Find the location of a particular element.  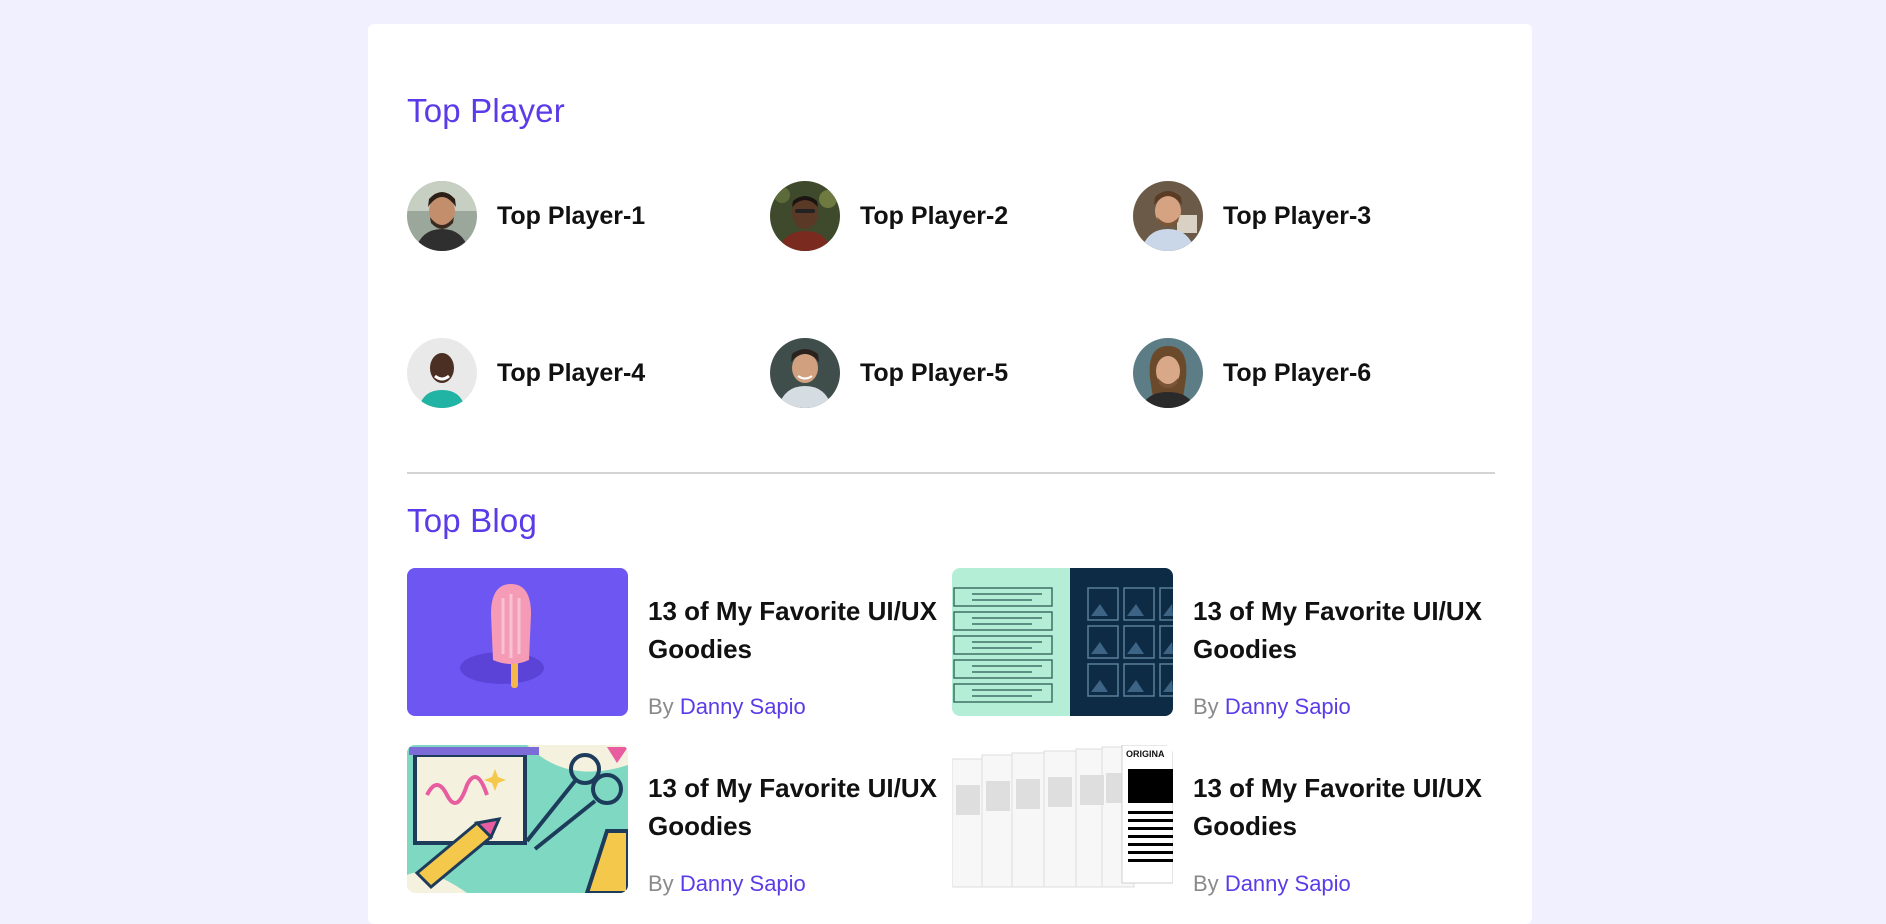

player-card: Top Player-4 is located at coordinates (526, 373).